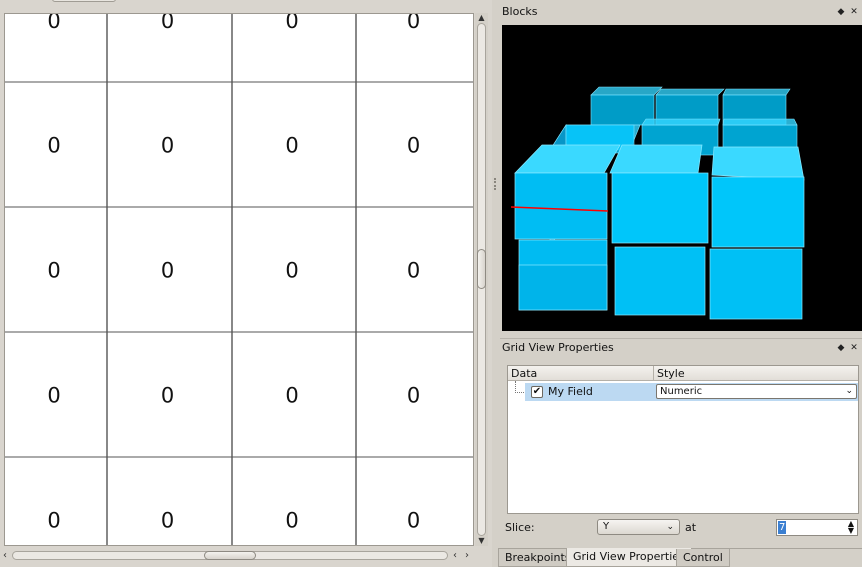  I want to click on scroll-down-icon: ▼, so click(481, 541).